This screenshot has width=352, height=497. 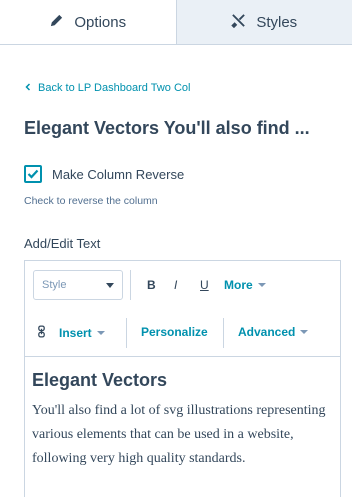 What do you see at coordinates (238, 22) in the screenshot?
I see `brush-icon` at bounding box center [238, 22].